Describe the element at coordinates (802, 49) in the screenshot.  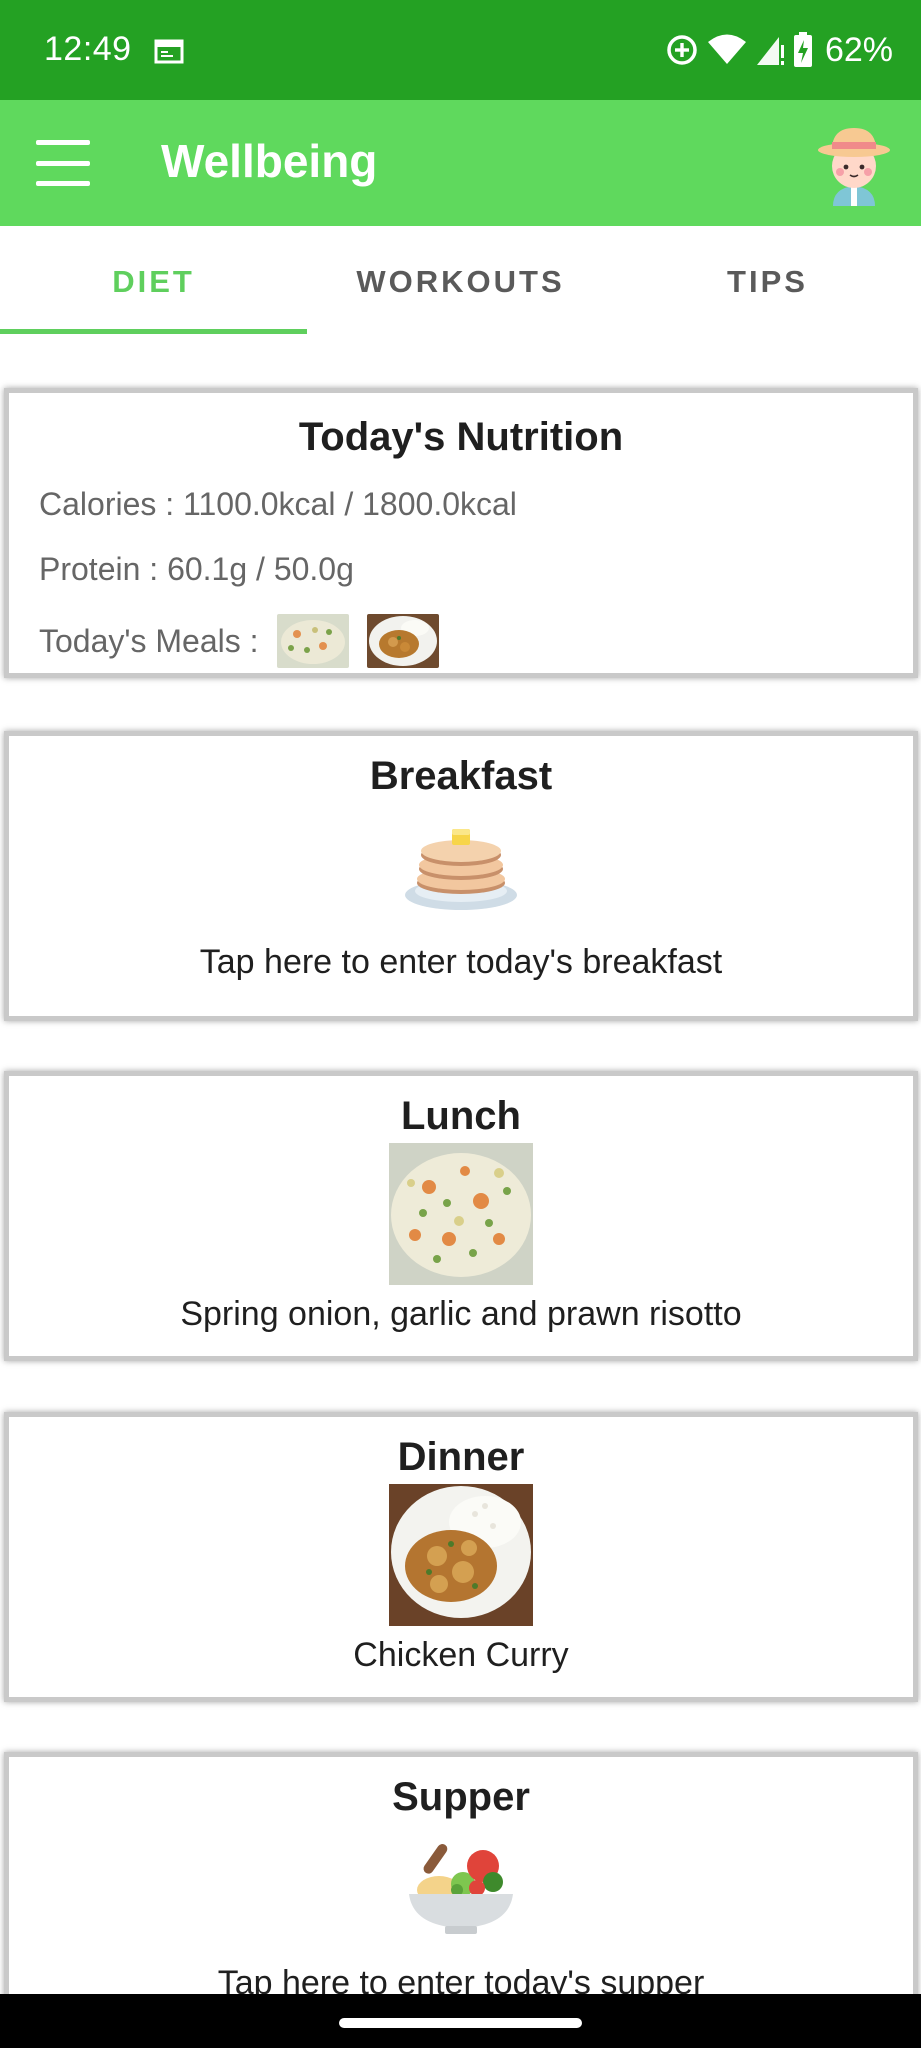
I see `battery-charging-icon` at that location.